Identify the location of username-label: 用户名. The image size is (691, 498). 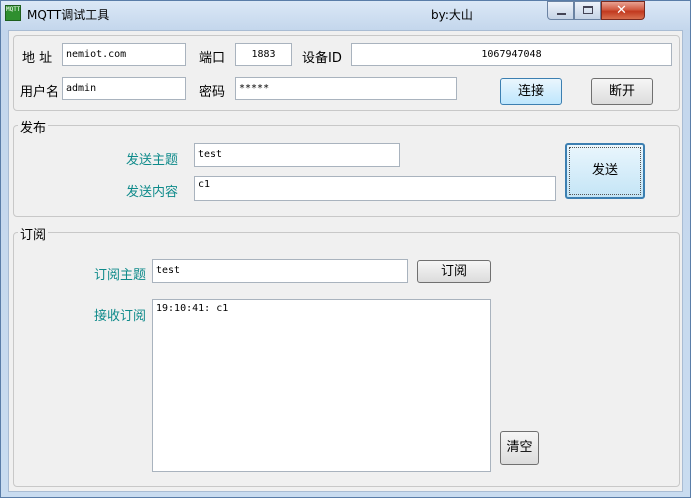
(40, 92).